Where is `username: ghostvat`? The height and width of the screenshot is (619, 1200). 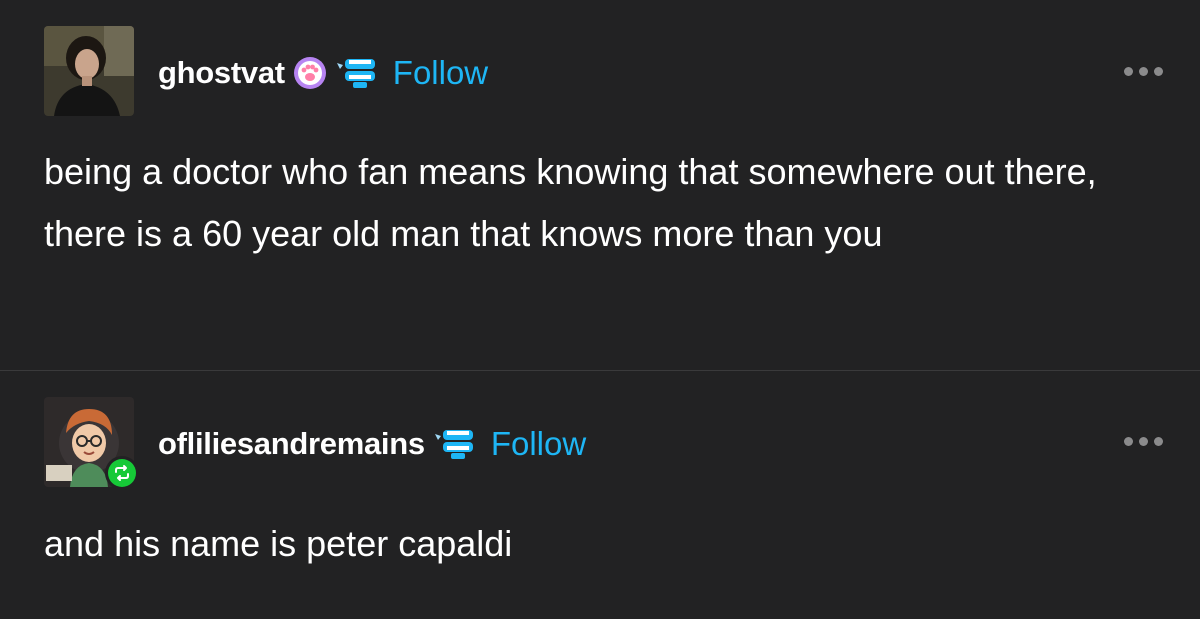
username: ghostvat is located at coordinates (221, 73).